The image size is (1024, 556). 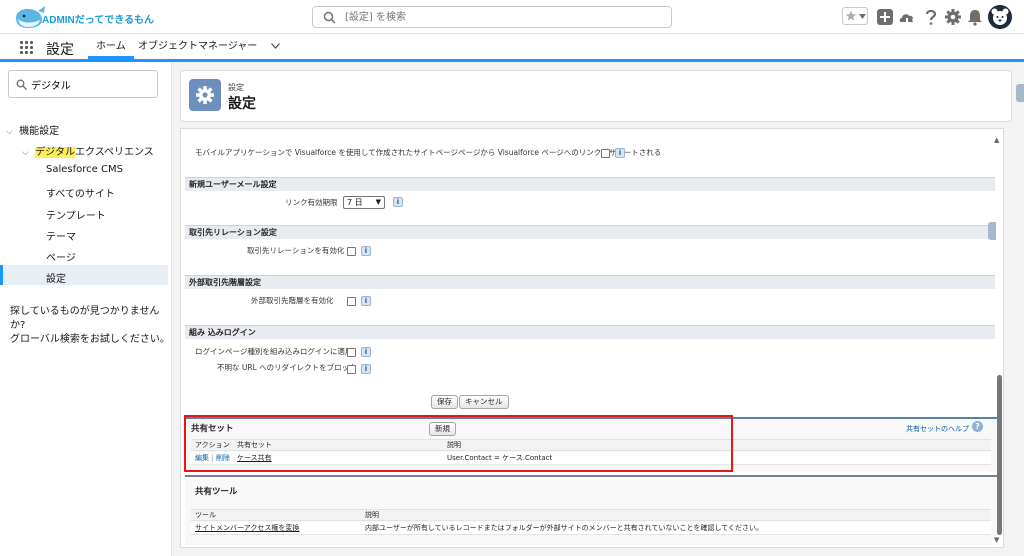 What do you see at coordinates (975, 17) in the screenshot?
I see `notification-bell-icon` at bounding box center [975, 17].